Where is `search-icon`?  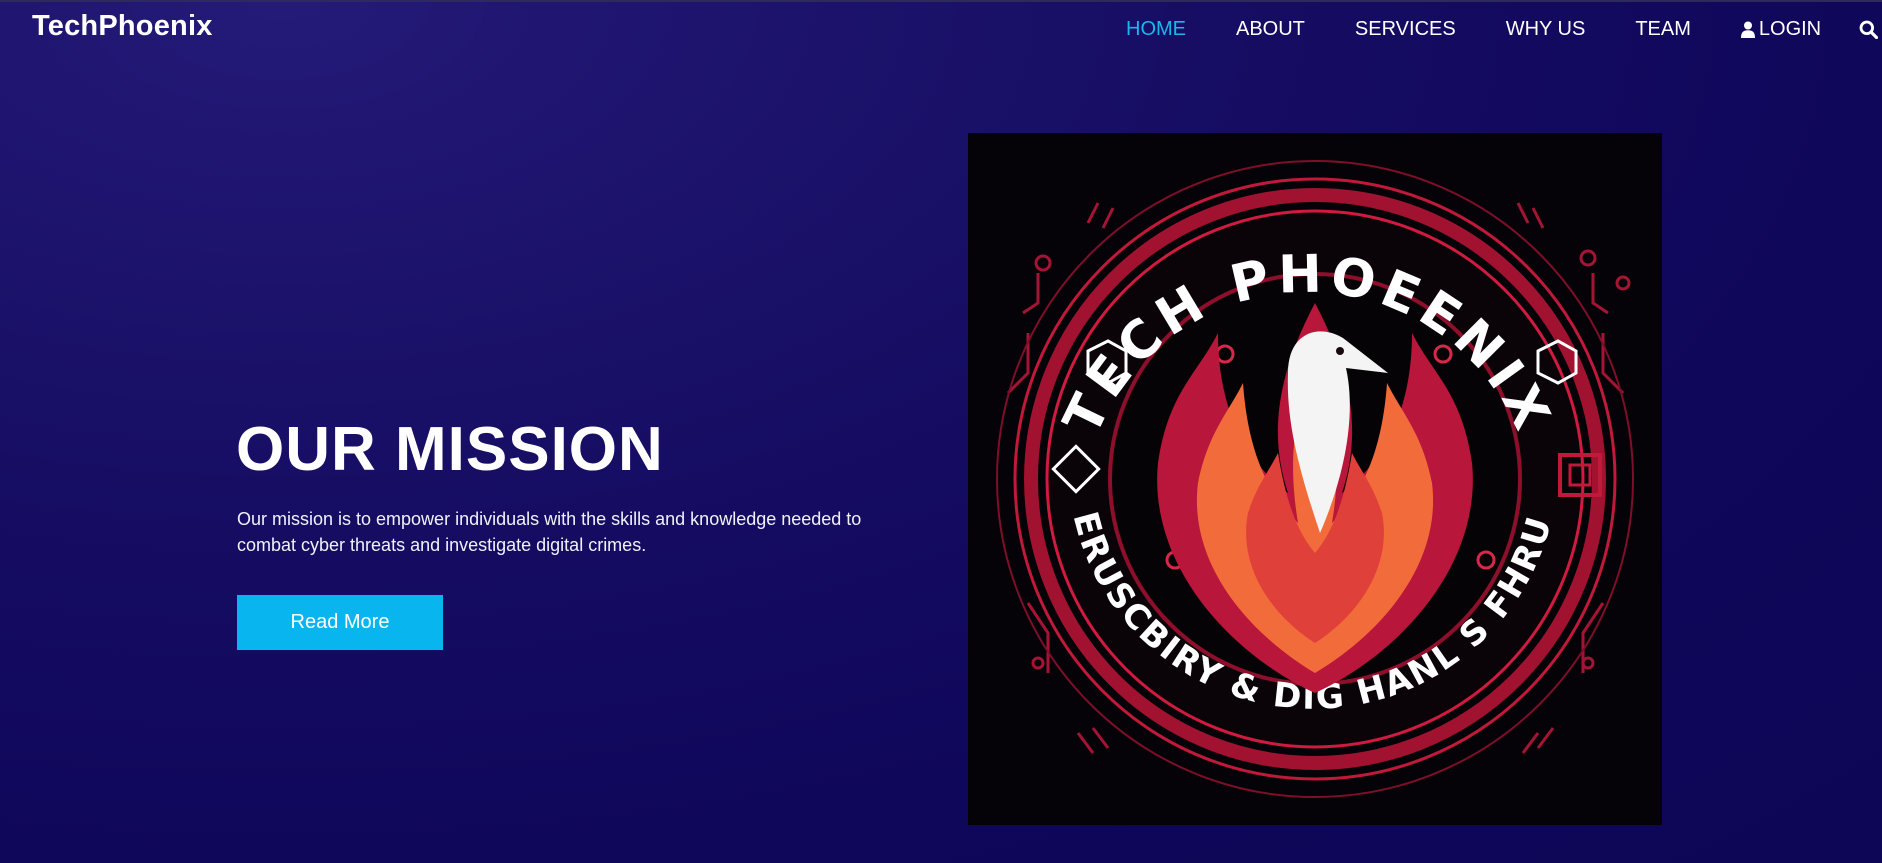
search-icon is located at coordinates (1869, 29).